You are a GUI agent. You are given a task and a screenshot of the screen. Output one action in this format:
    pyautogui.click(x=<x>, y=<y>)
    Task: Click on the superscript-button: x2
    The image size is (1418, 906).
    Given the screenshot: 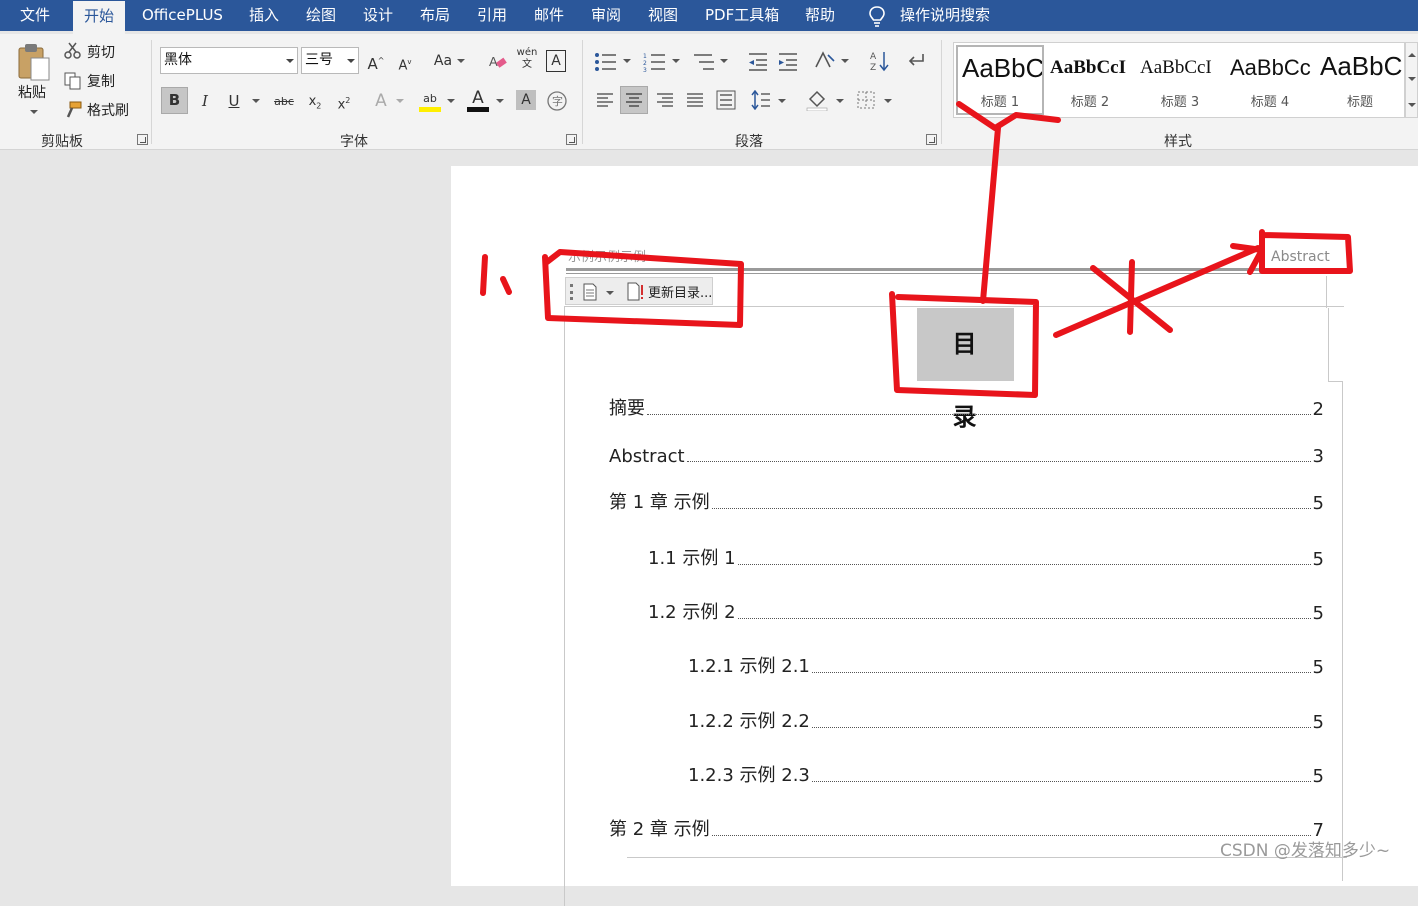 What is the action you would take?
    pyautogui.click(x=344, y=103)
    